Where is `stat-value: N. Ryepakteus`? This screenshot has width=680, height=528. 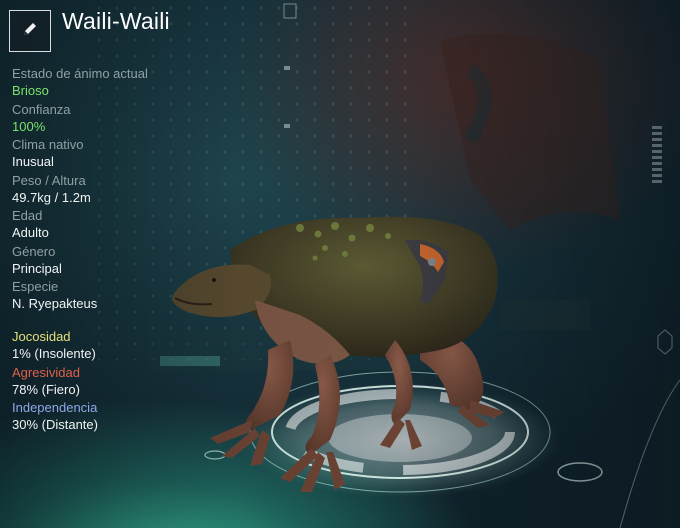 stat-value: N. Ryepakteus is located at coordinates (55, 303).